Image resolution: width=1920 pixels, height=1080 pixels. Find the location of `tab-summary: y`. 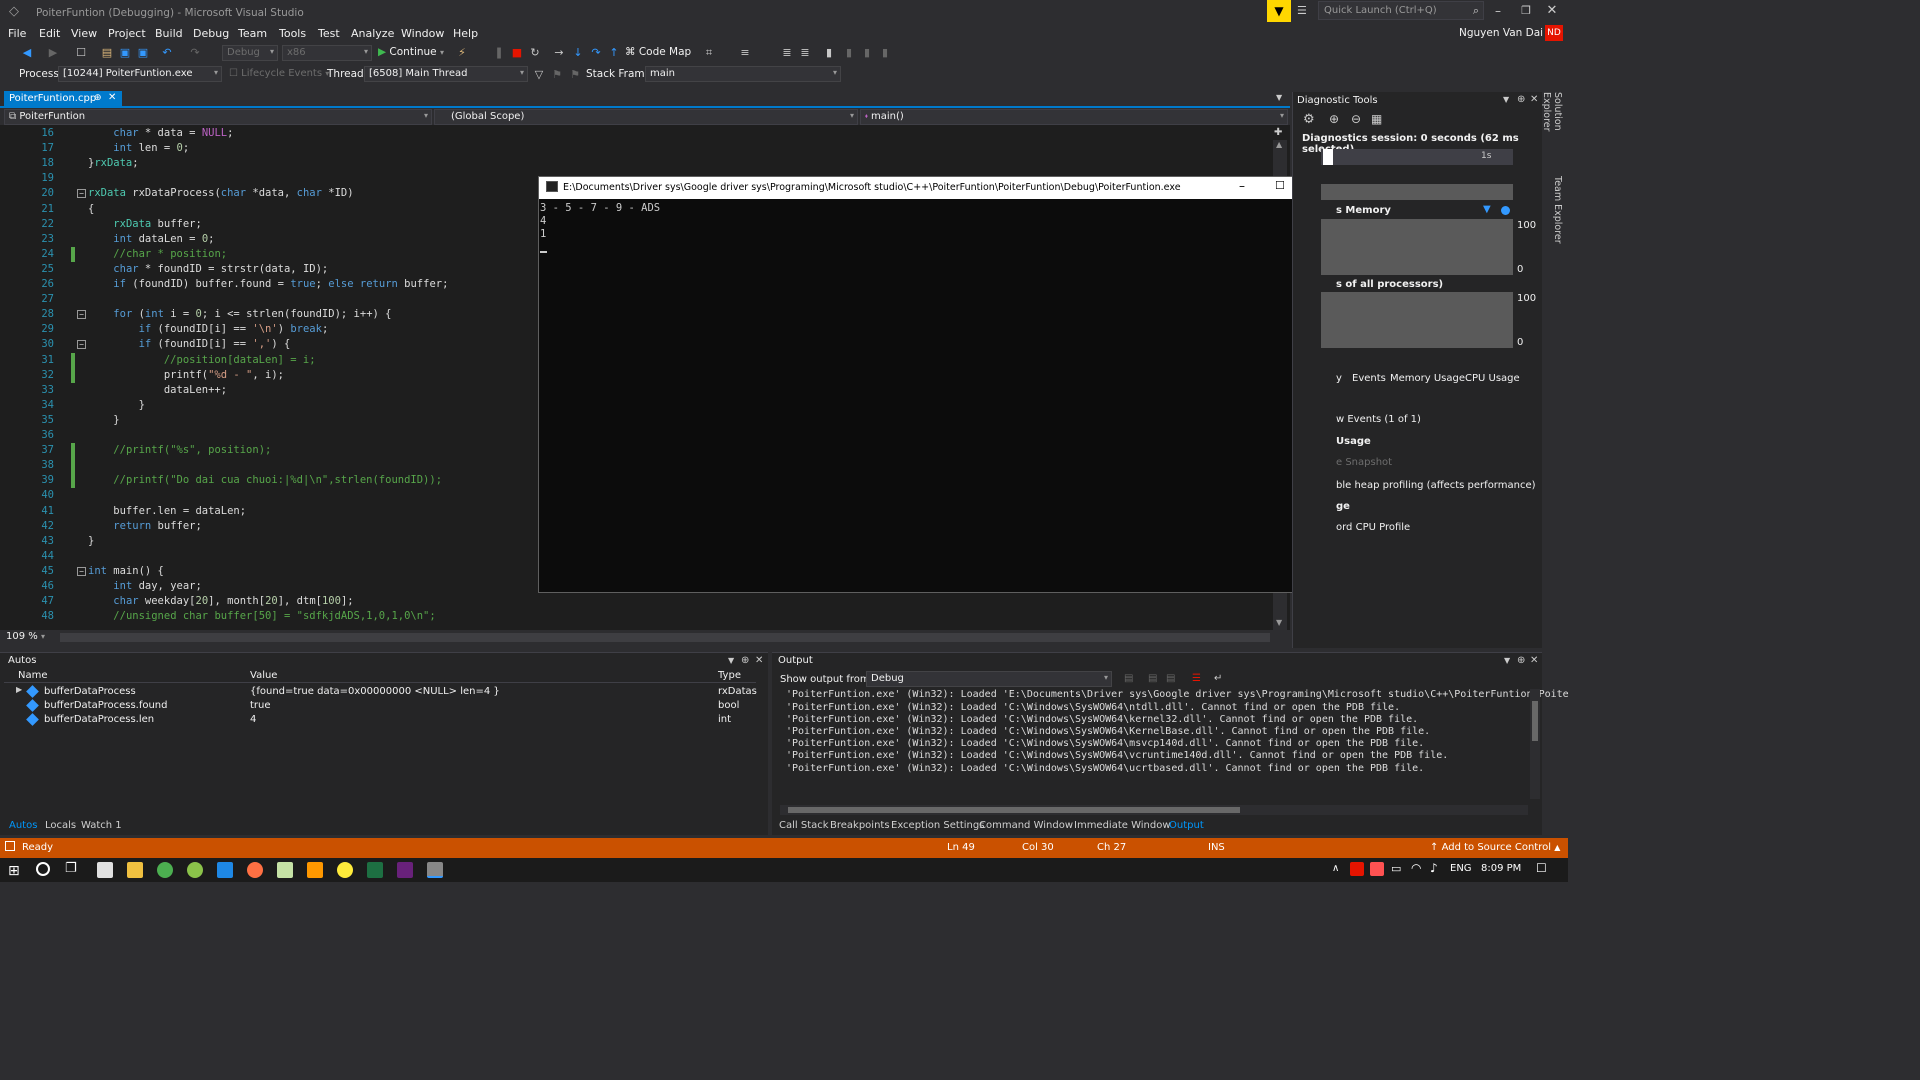

tab-summary: y is located at coordinates (1339, 378).